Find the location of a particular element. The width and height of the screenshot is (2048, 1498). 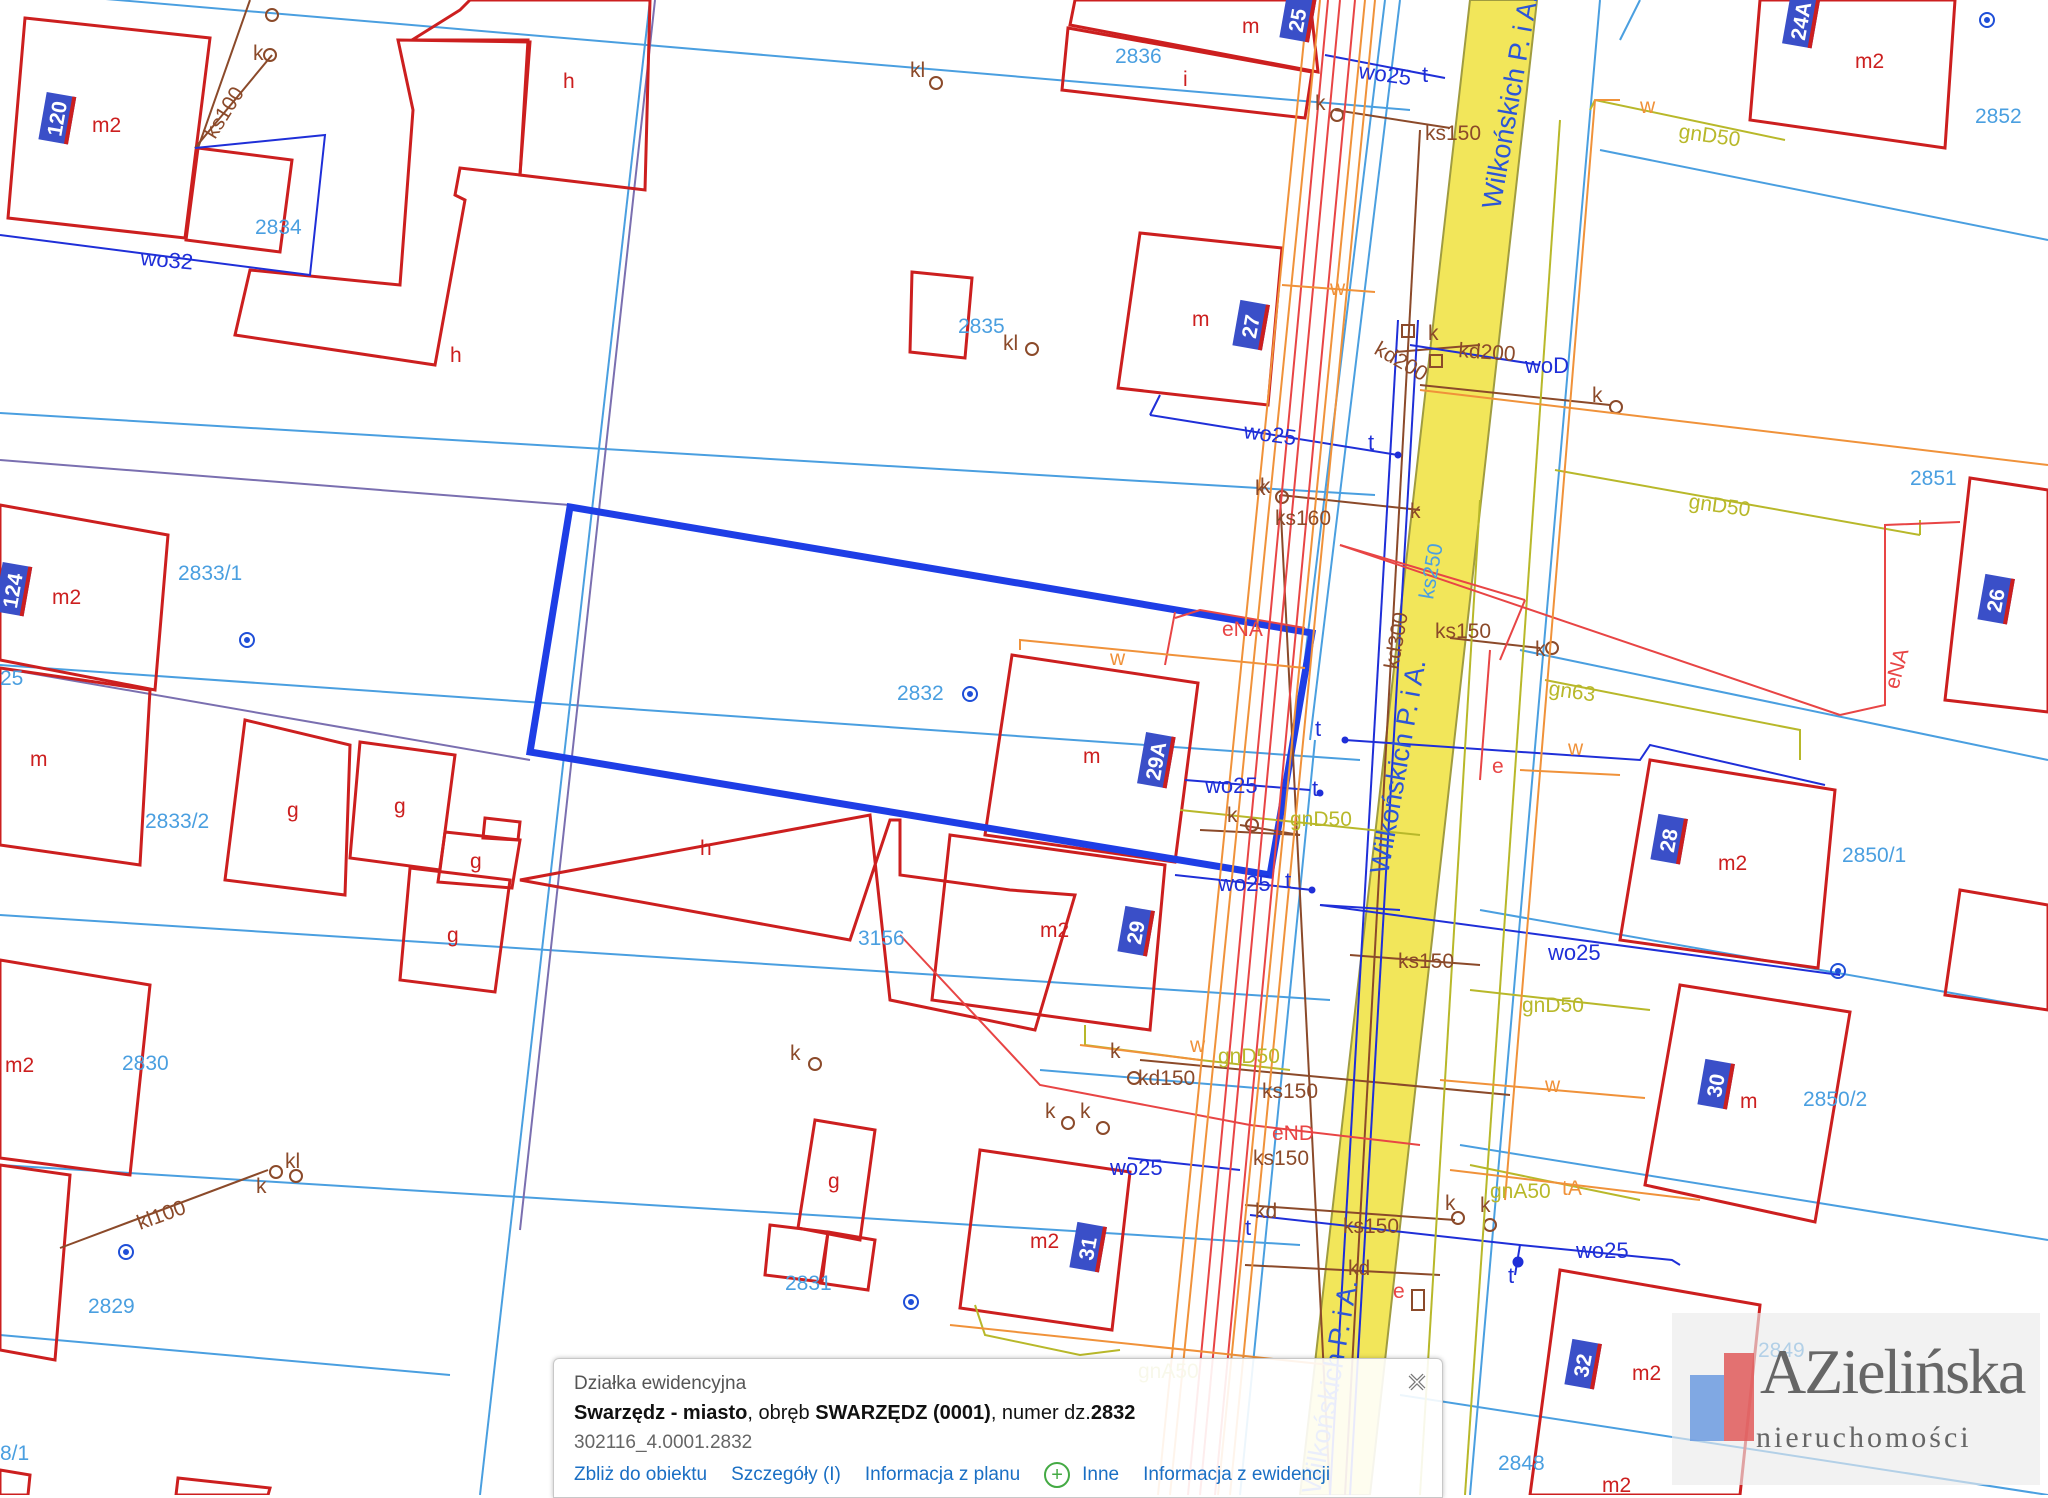

parcel-2830: 2830 is located at coordinates (145, 1063).